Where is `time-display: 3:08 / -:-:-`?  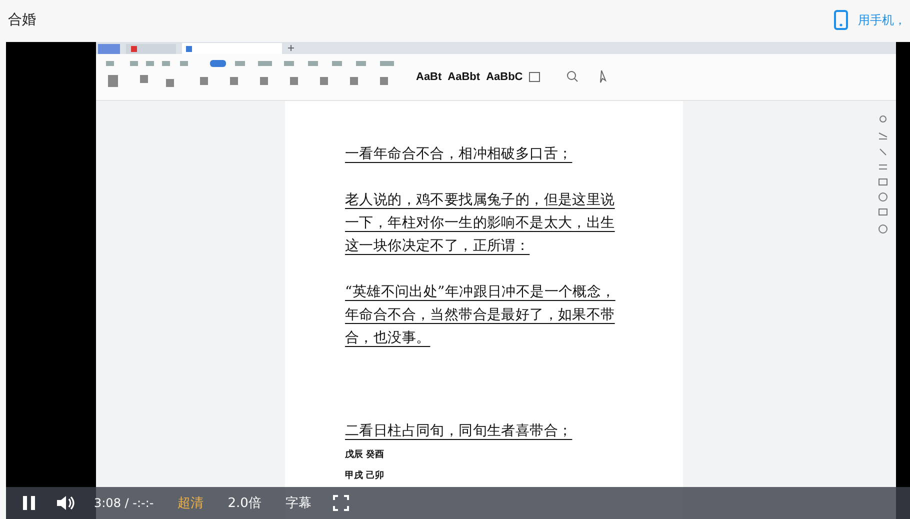 time-display: 3:08 / -:-:- is located at coordinates (124, 503).